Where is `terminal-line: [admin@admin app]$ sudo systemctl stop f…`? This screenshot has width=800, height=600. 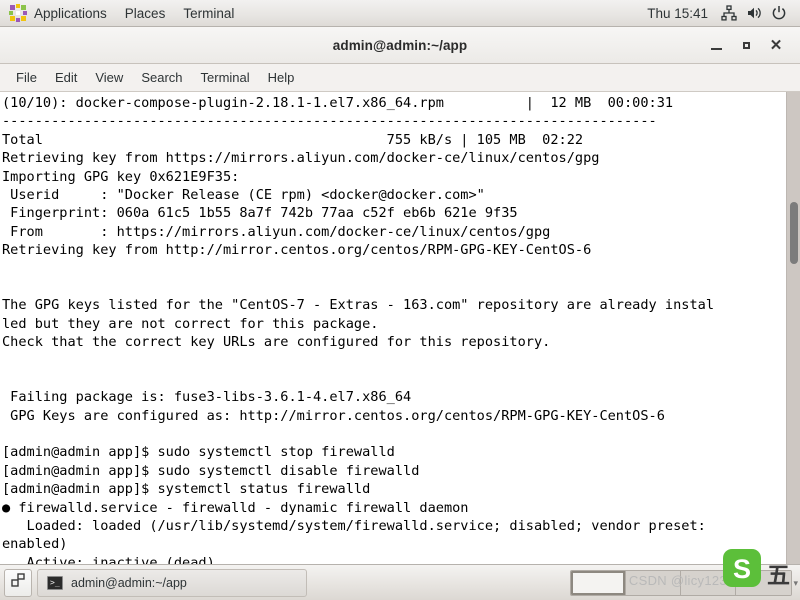 terminal-line: [admin@admin app]$ sudo systemctl stop f… is located at coordinates (198, 452).